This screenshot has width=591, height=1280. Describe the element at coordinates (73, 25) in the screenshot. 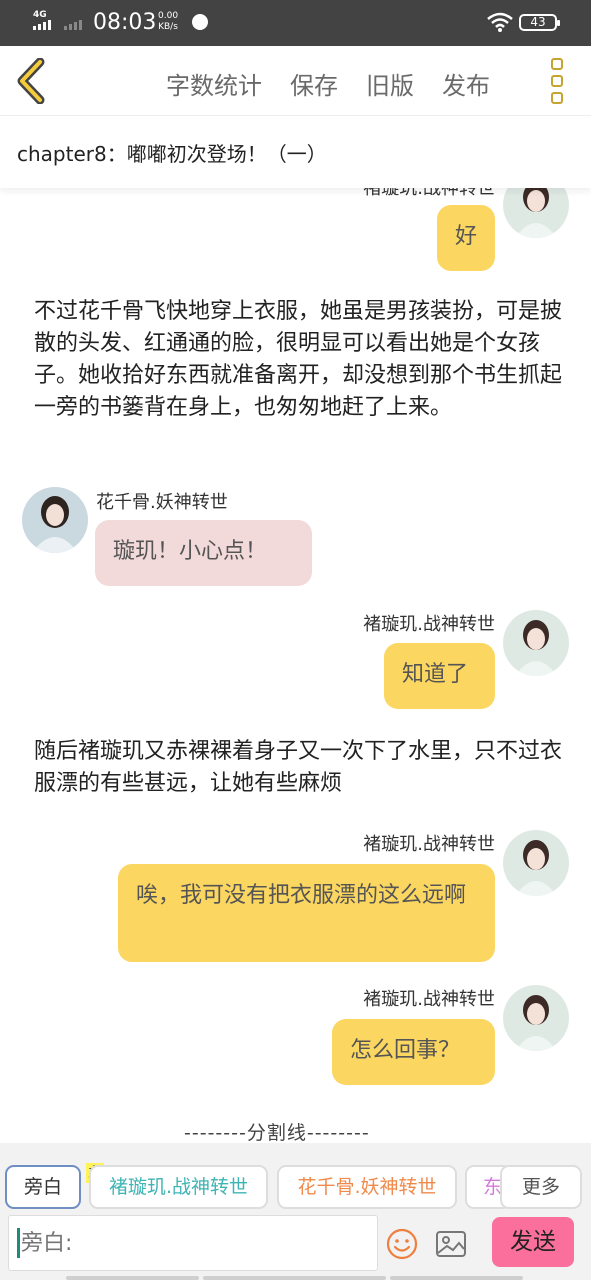

I see `signal-icon-secondary` at that location.